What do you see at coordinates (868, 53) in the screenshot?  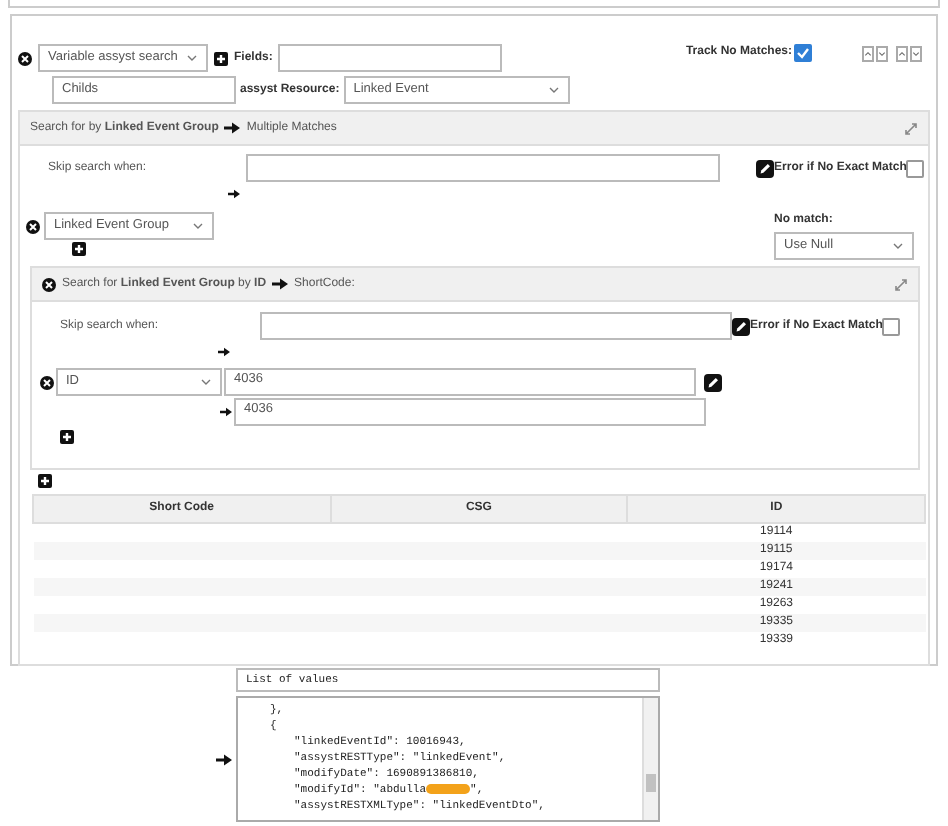 I see `sort-up-button` at bounding box center [868, 53].